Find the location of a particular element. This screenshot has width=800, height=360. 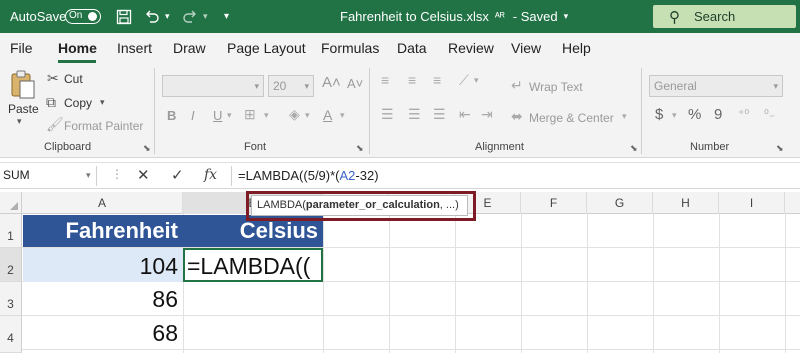

cut-button: Cut is located at coordinates (73, 79).